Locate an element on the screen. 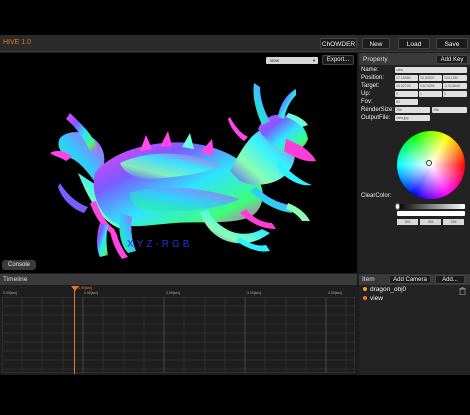 The height and width of the screenshot is (415, 470). tick-label: 0.00[sec] is located at coordinates (10, 293).